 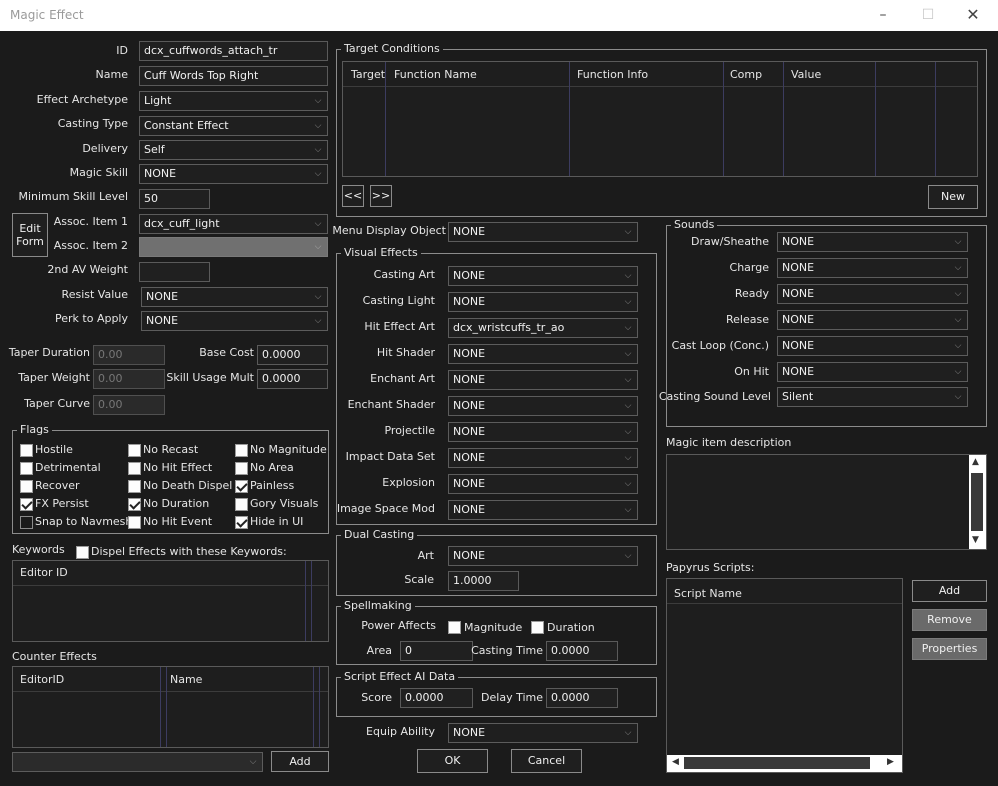 What do you see at coordinates (436, 698) in the screenshot?
I see `score-field: 0.0000` at bounding box center [436, 698].